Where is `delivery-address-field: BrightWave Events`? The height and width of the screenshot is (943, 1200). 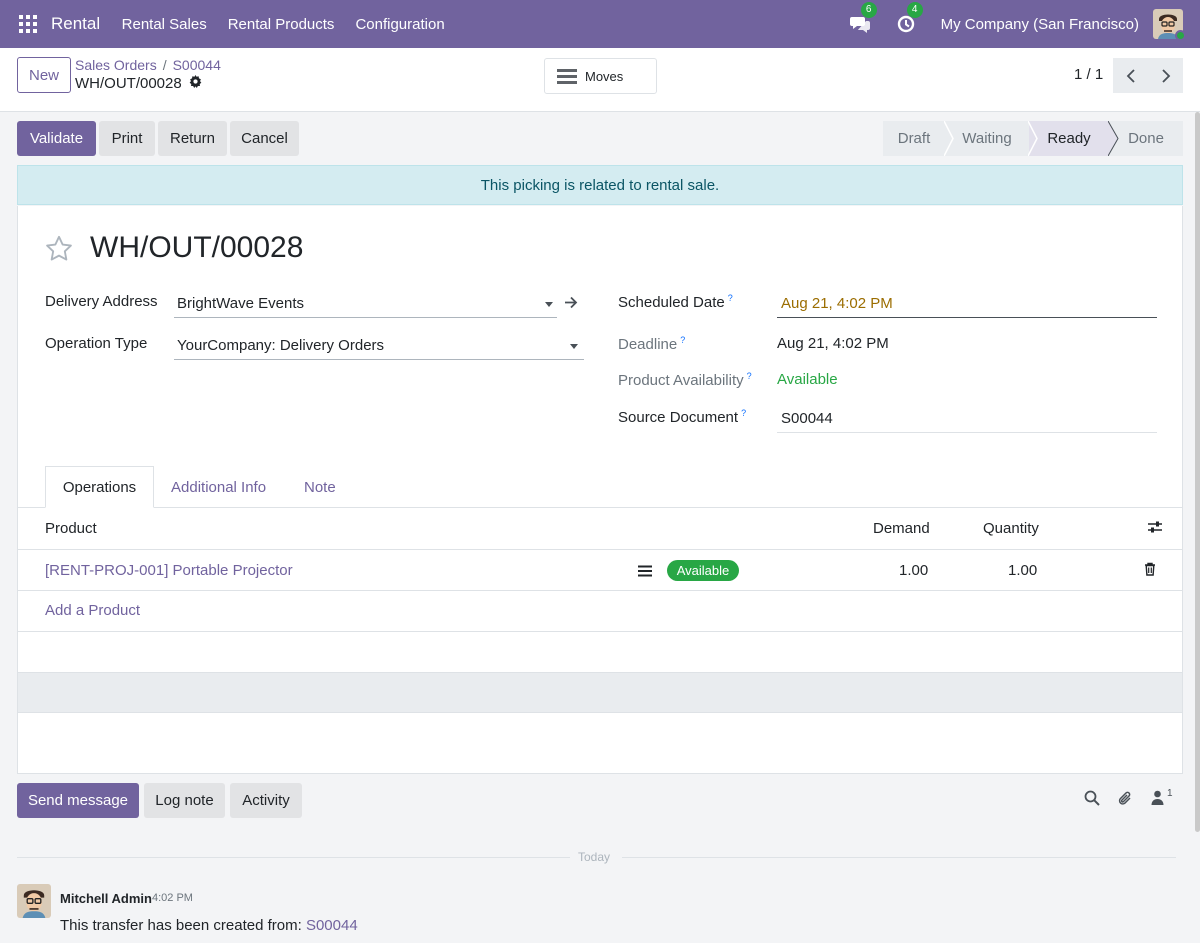
delivery-address-field: BrightWave Events is located at coordinates (240, 303).